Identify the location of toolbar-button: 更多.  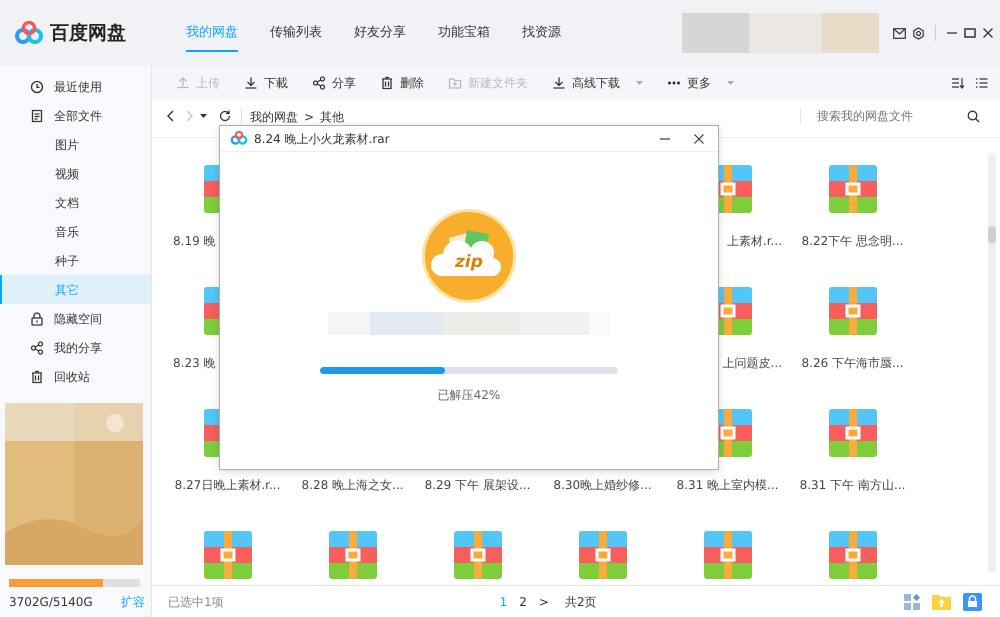
(700, 83).